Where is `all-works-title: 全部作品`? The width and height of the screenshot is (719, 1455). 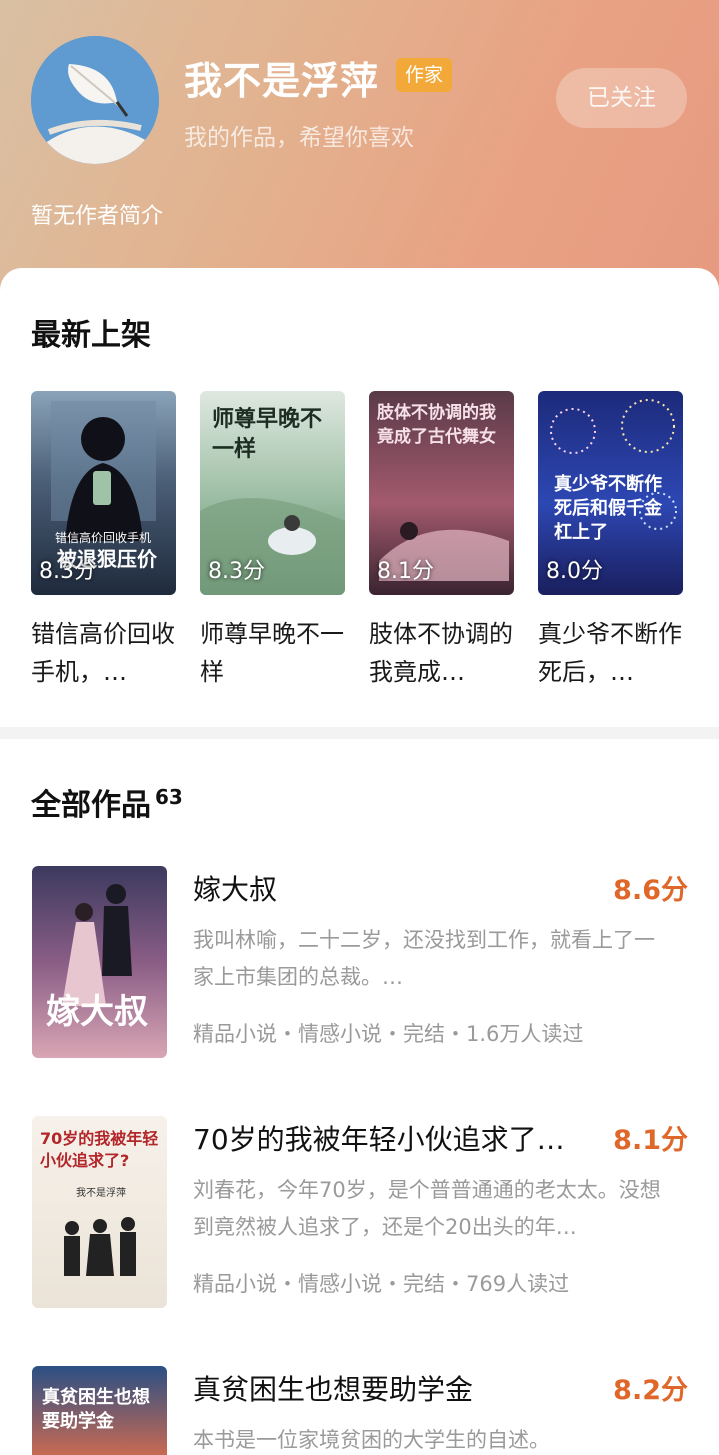 all-works-title: 全部作品 is located at coordinates (91, 805).